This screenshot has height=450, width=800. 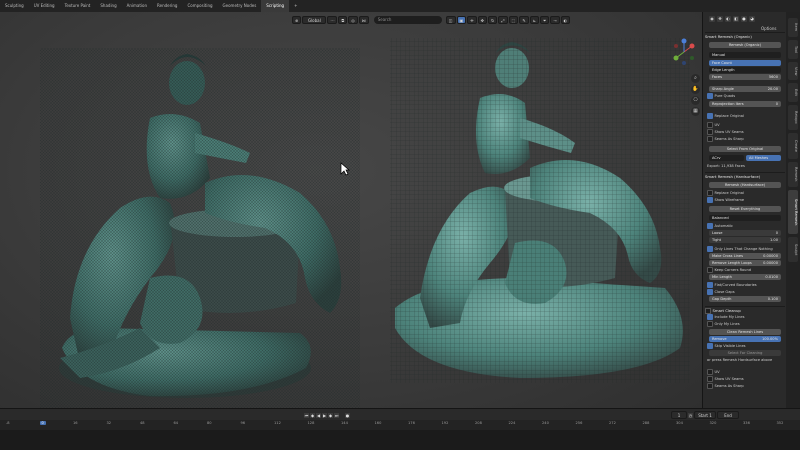 What do you see at coordinates (450, 20) in the screenshot?
I see `view-icon: ◫` at bounding box center [450, 20].